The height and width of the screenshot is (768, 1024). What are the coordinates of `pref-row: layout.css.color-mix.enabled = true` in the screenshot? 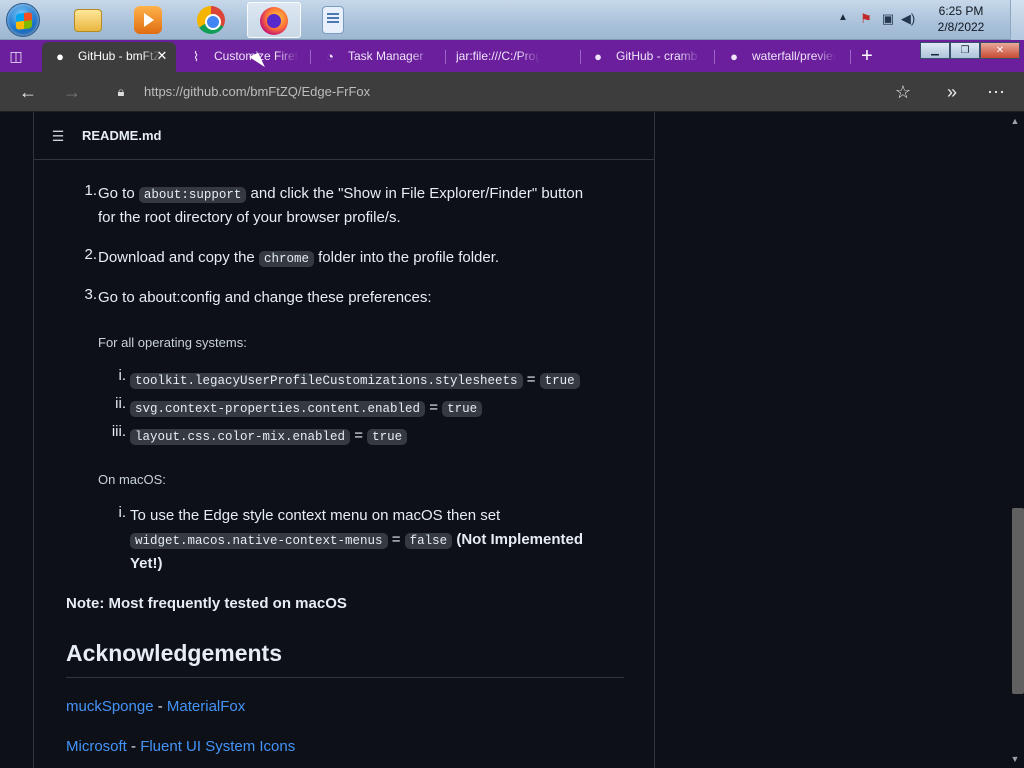 It's located at (269, 436).